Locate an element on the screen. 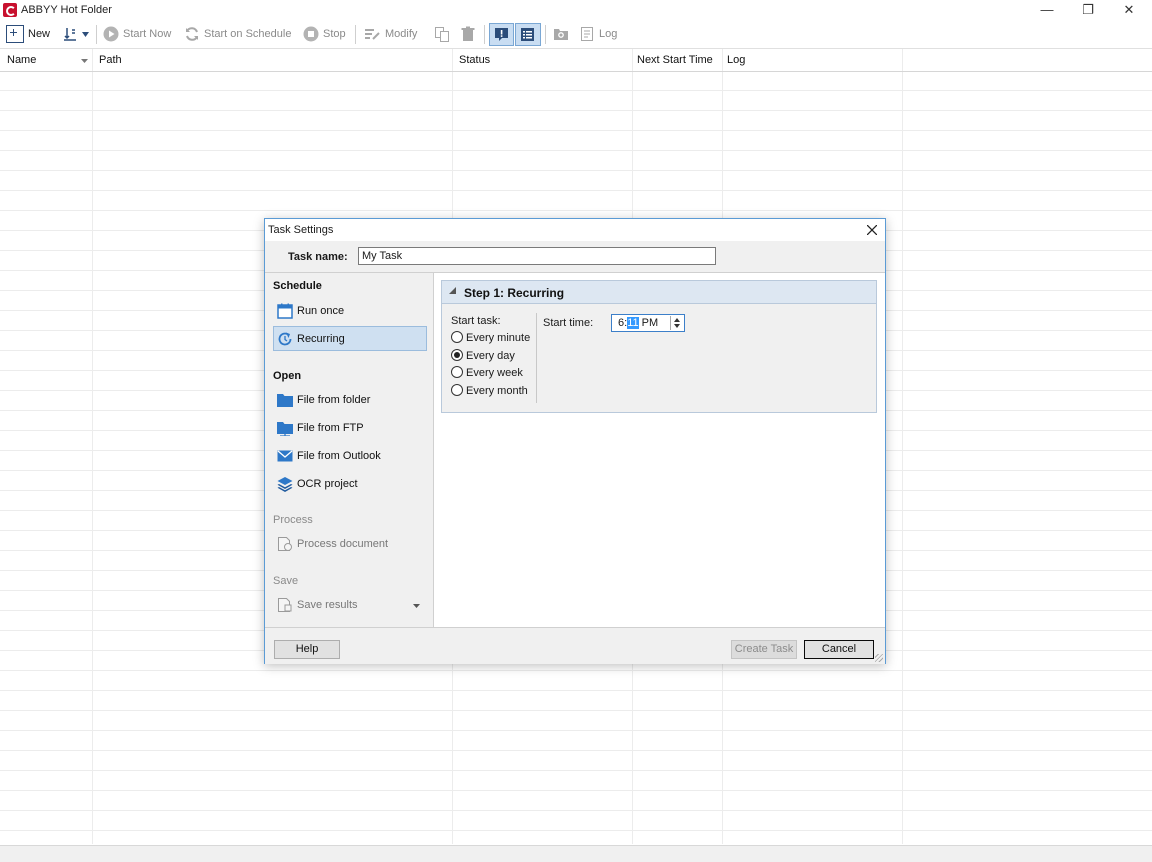 Image resolution: width=1152 pixels, height=862 pixels. header-divider is located at coordinates (576, 71).